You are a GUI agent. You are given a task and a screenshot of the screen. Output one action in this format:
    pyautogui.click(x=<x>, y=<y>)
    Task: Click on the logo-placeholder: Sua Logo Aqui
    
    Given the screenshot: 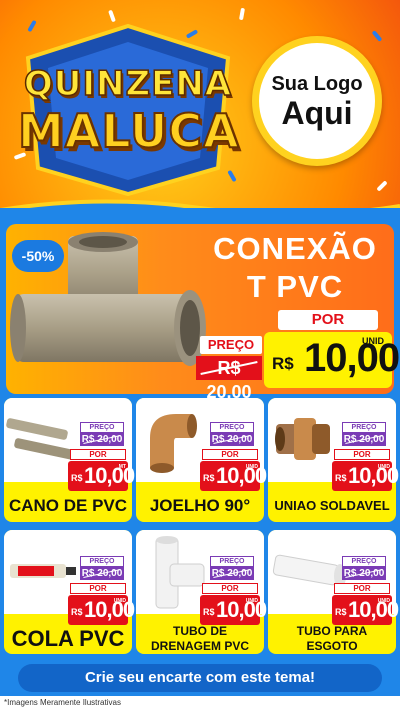 What is the action you would take?
    pyautogui.click(x=317, y=101)
    